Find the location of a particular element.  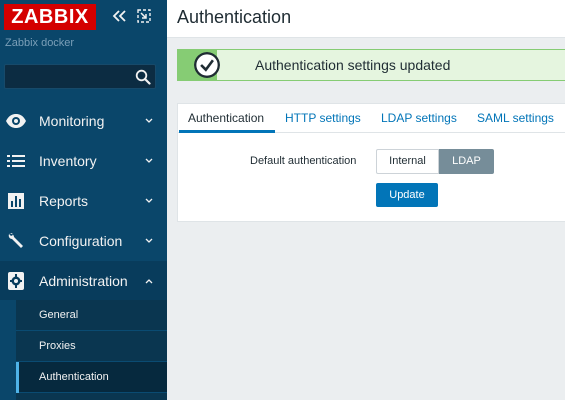

submenu-item-label: Proxies is located at coordinates (57, 346).